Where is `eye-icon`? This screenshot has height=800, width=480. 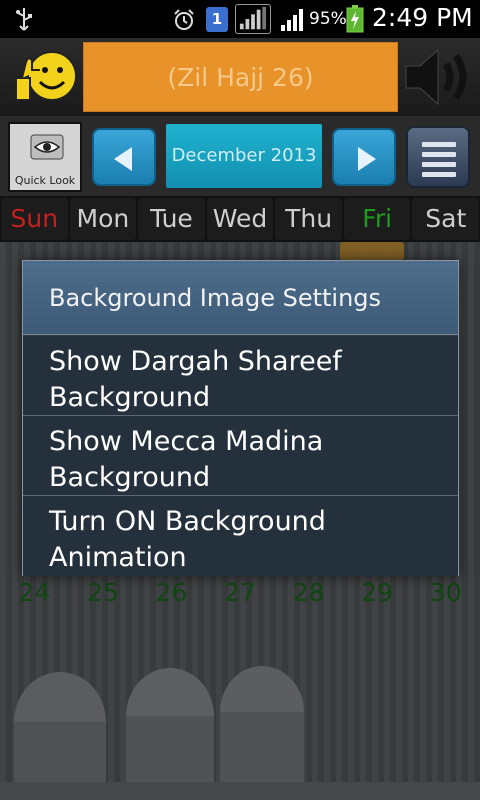
eye-icon is located at coordinates (47, 147).